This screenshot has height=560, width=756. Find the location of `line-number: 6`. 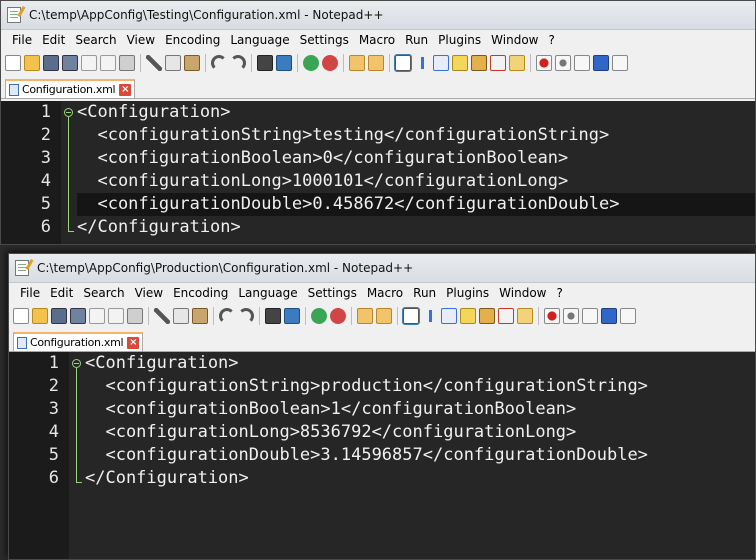

line-number: 6 is located at coordinates (45, 227).